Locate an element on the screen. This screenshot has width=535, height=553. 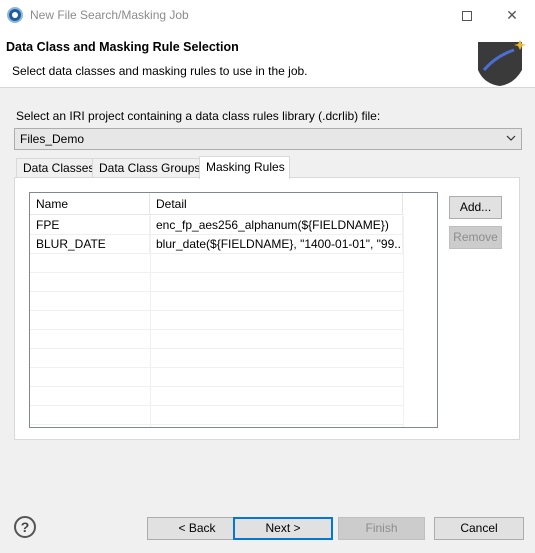
chevron-down-icon is located at coordinates (511, 138).